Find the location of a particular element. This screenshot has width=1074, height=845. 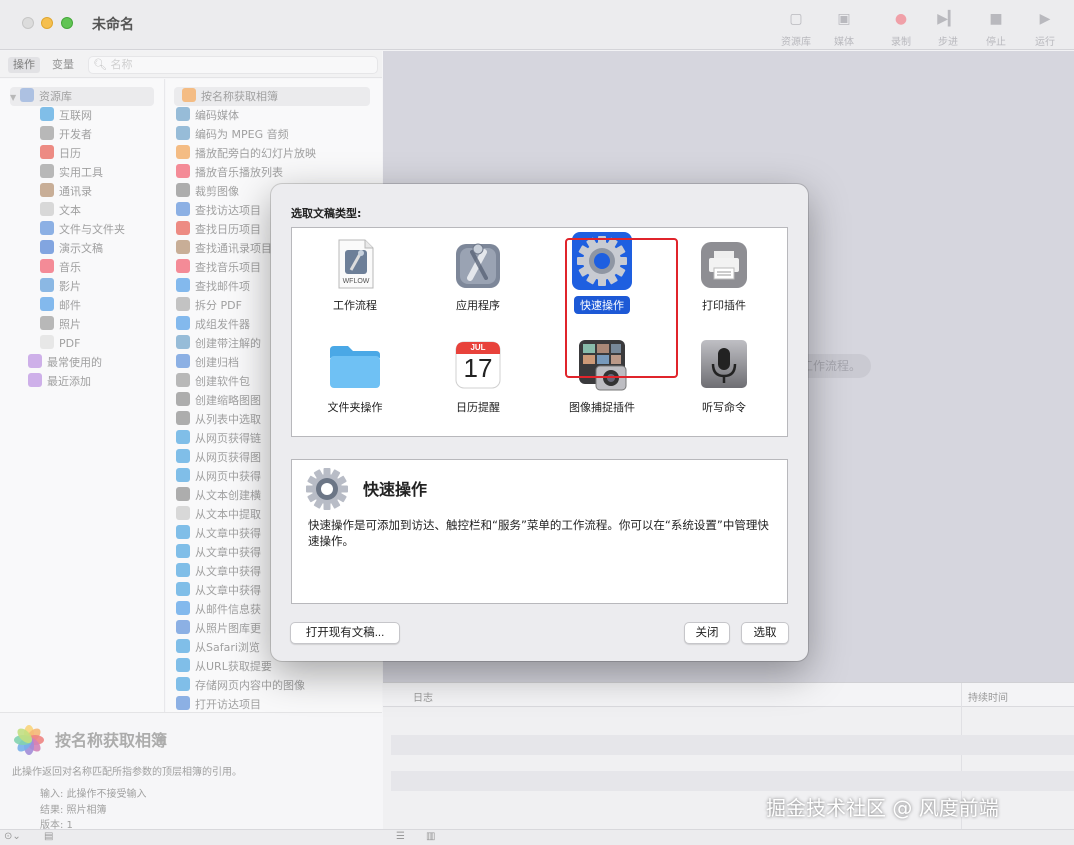

run-icon: ▶ is located at coordinates (1045, 19).